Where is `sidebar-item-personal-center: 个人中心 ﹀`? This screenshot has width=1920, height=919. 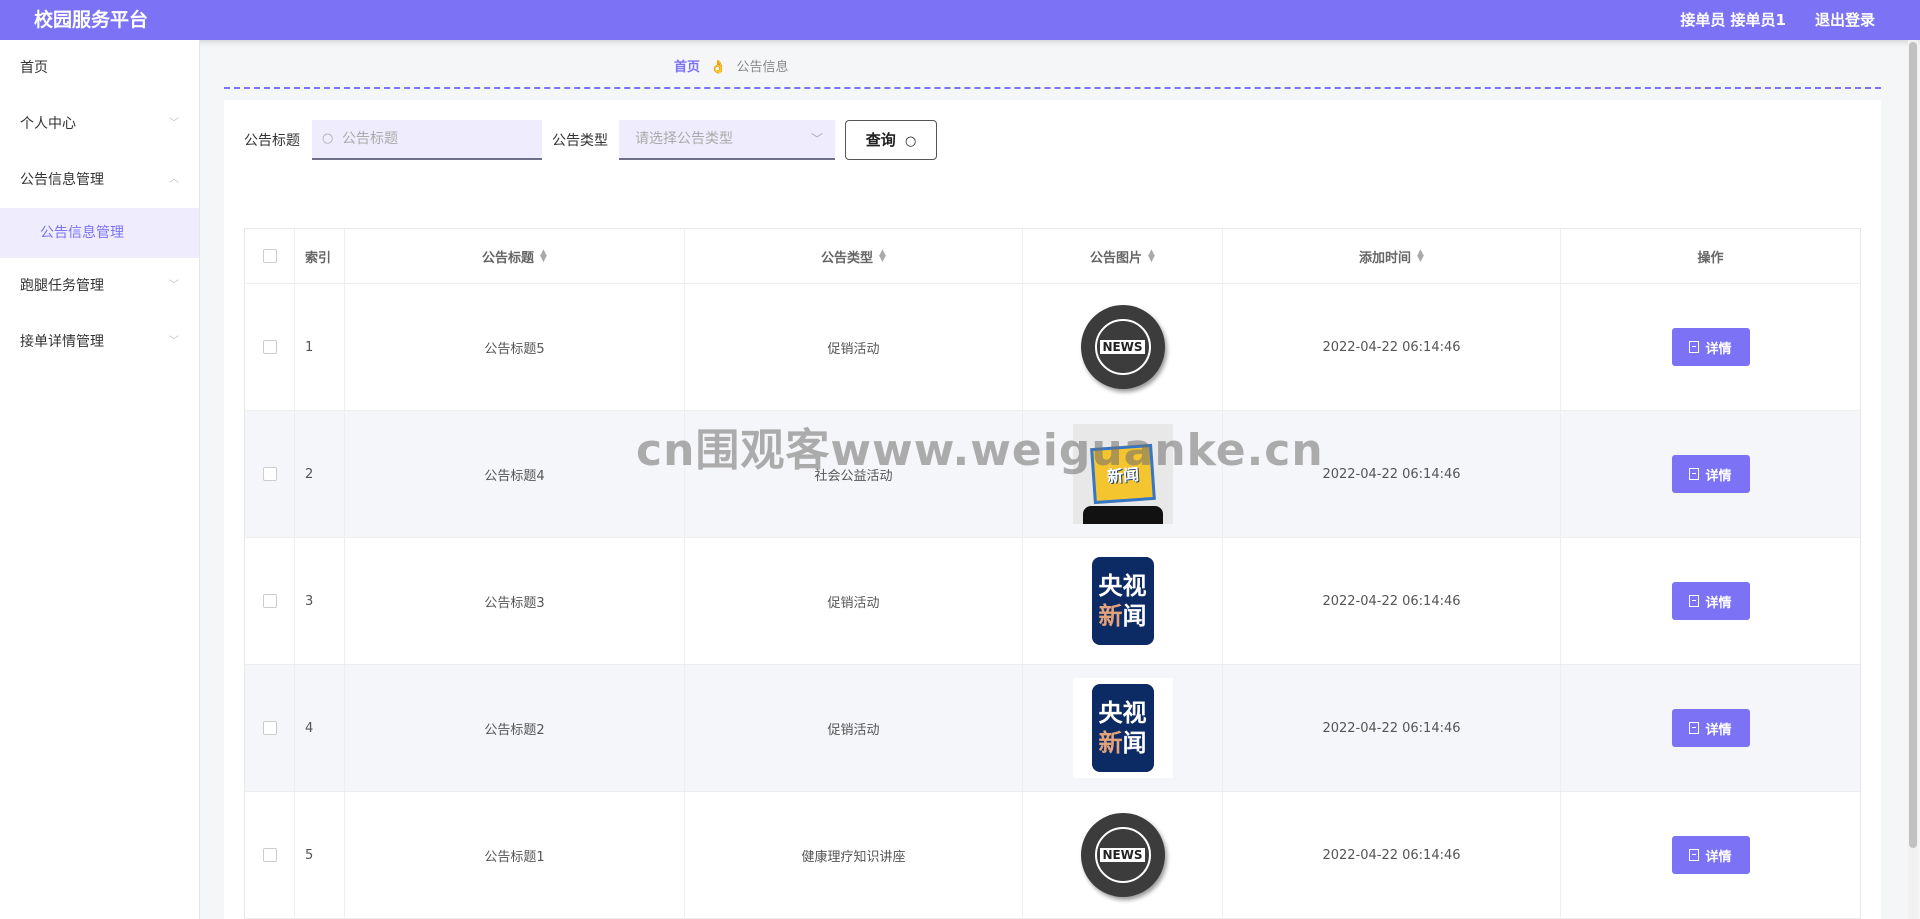 sidebar-item-personal-center: 个人中心 ﹀ is located at coordinates (99, 124).